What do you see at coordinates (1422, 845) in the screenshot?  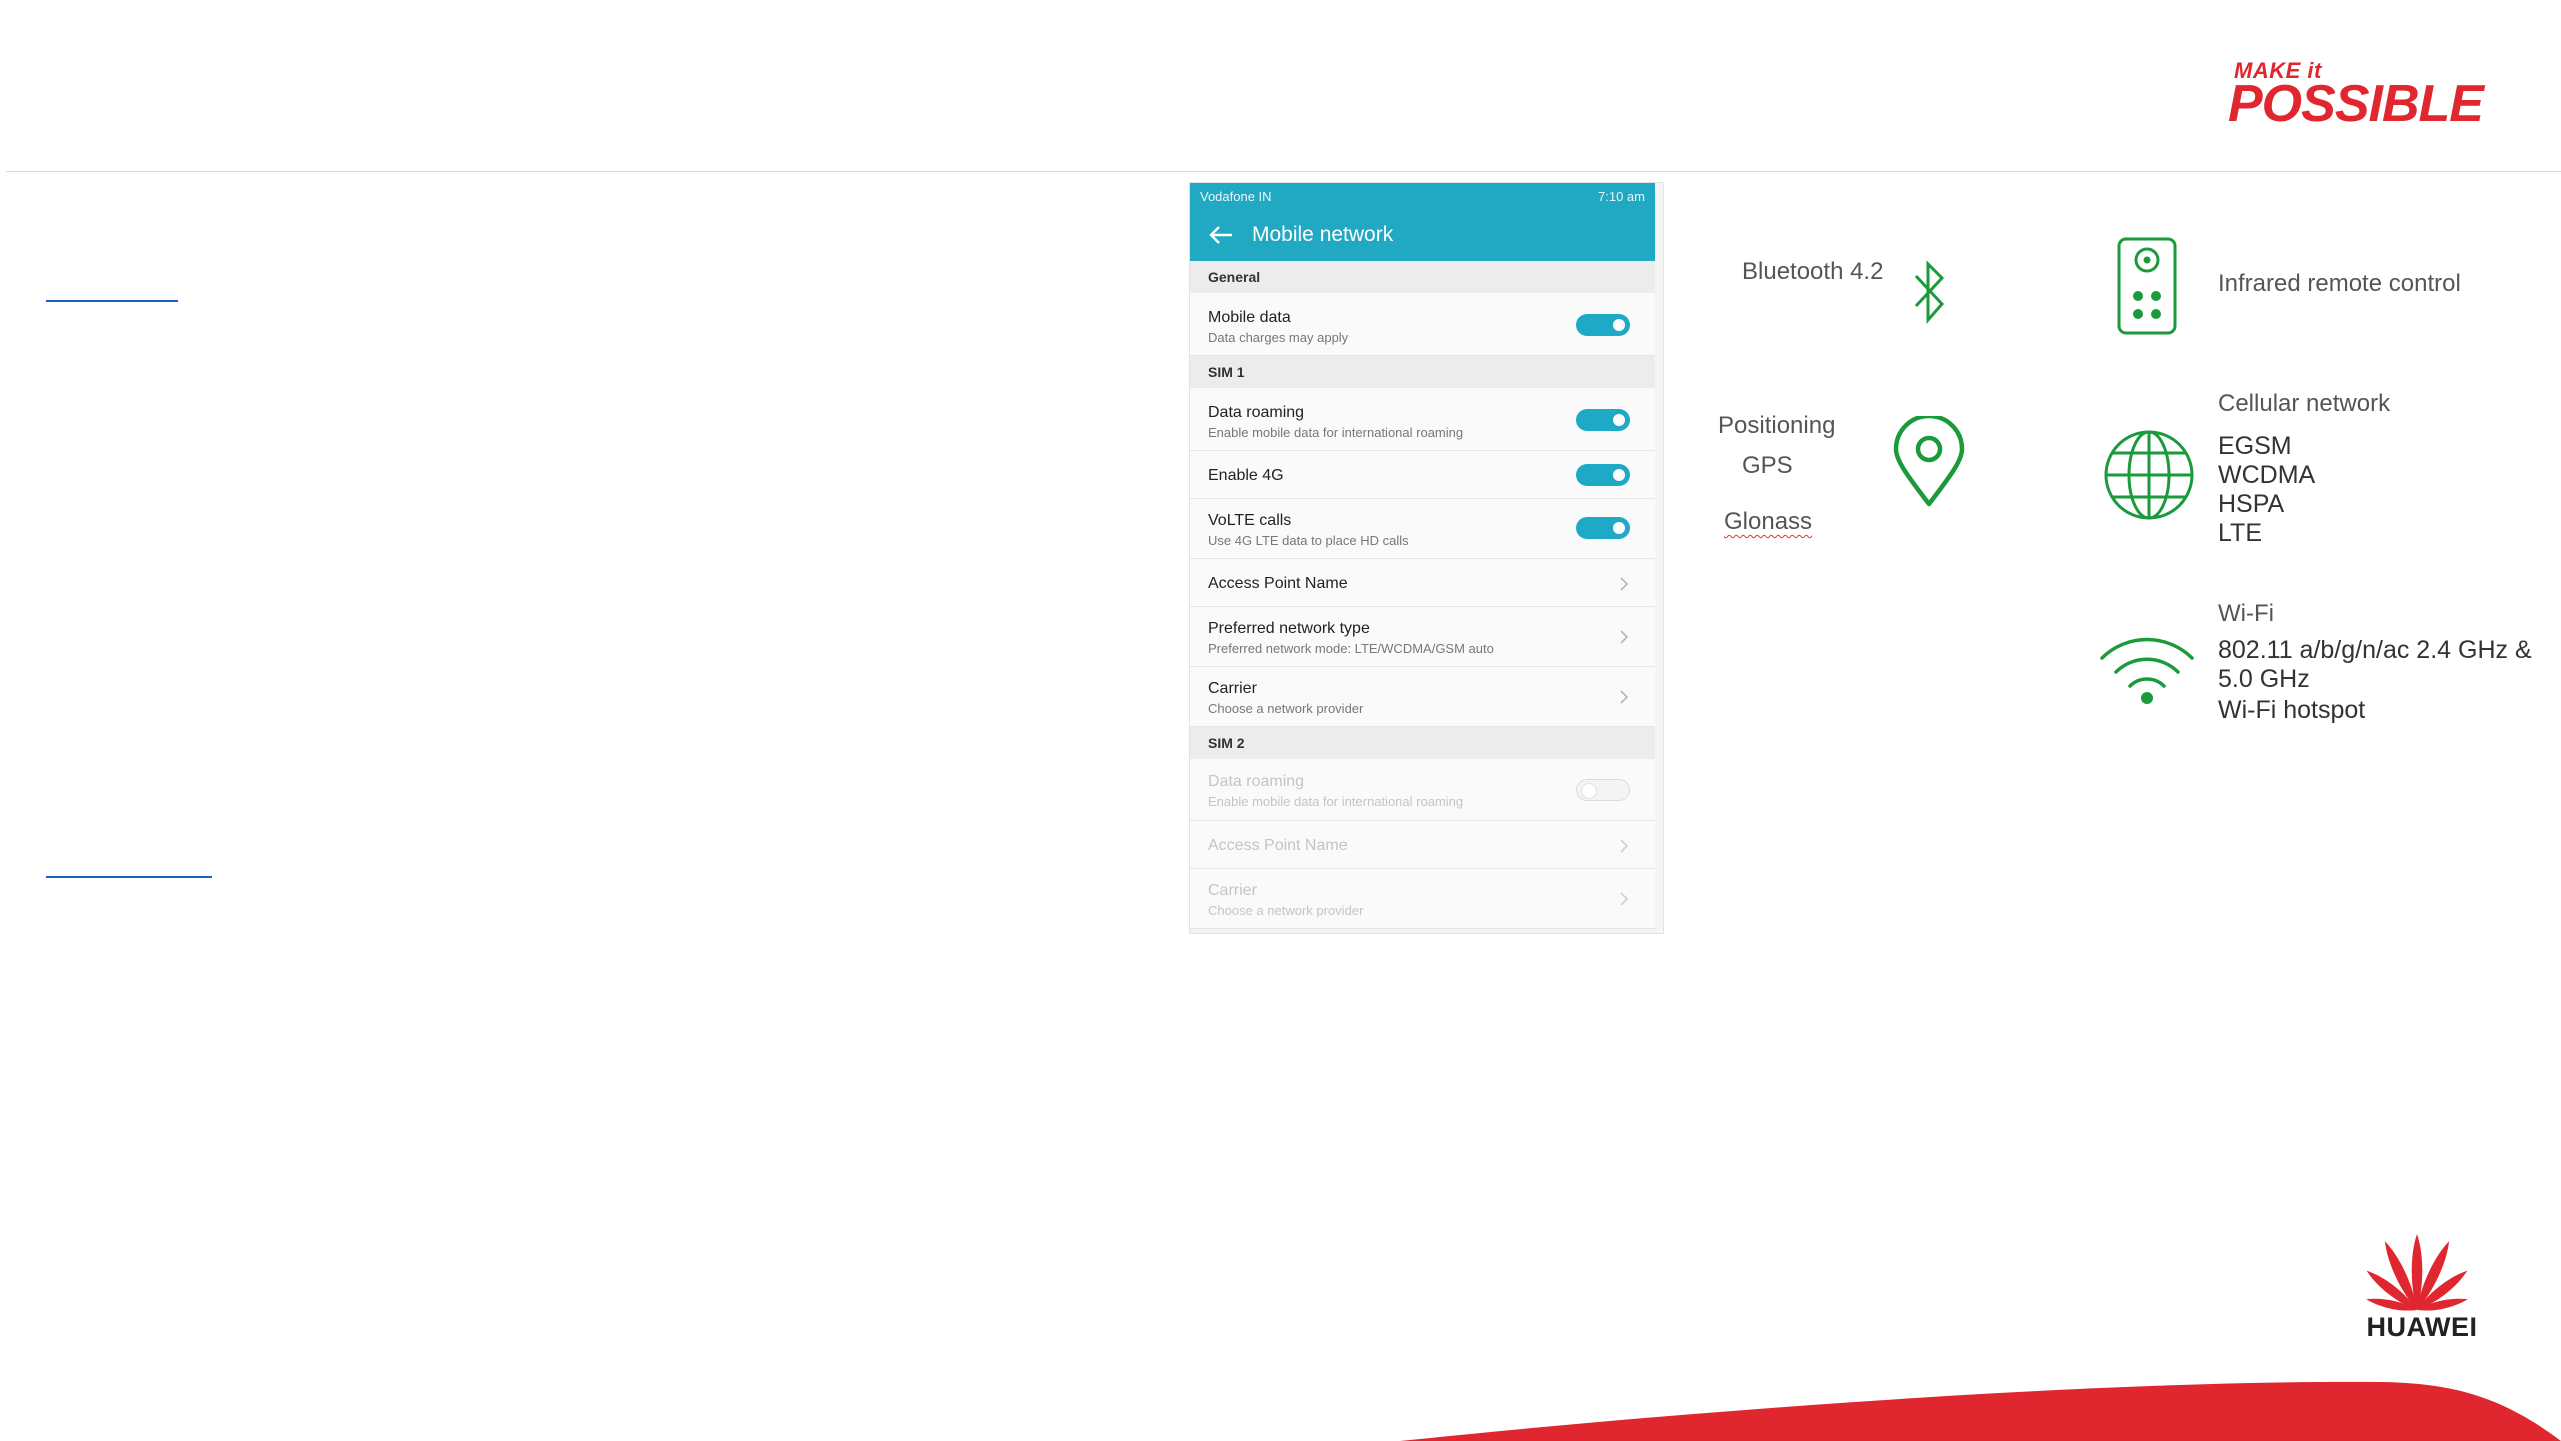 I see `sim2-apn-row: Access Point Name` at bounding box center [1422, 845].